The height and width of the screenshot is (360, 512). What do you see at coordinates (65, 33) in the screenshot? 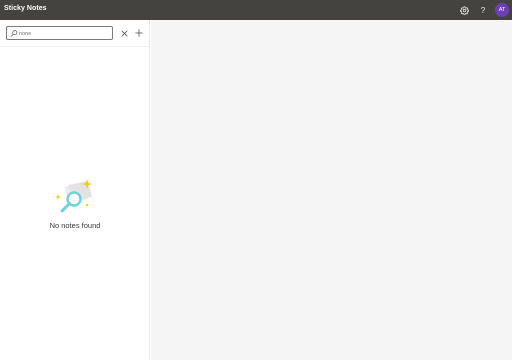
I see `search-input` at bounding box center [65, 33].